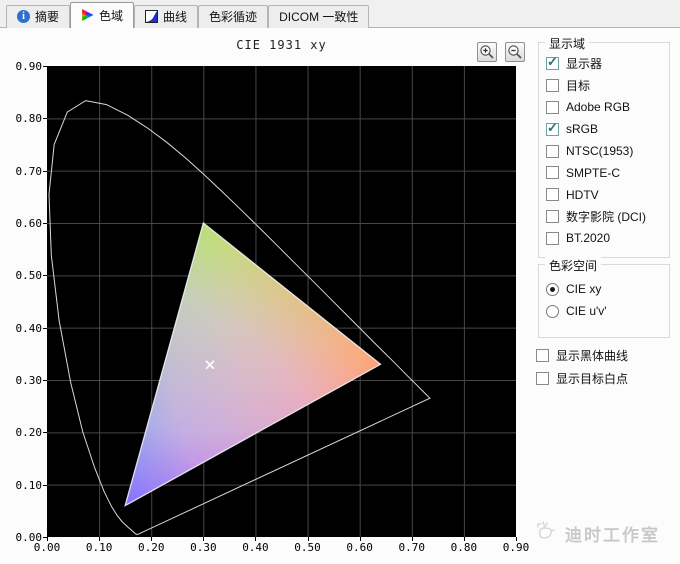 The width and height of the screenshot is (680, 564). What do you see at coordinates (552, 173) in the screenshot?
I see `checkbox-smpte-c-box` at bounding box center [552, 173].